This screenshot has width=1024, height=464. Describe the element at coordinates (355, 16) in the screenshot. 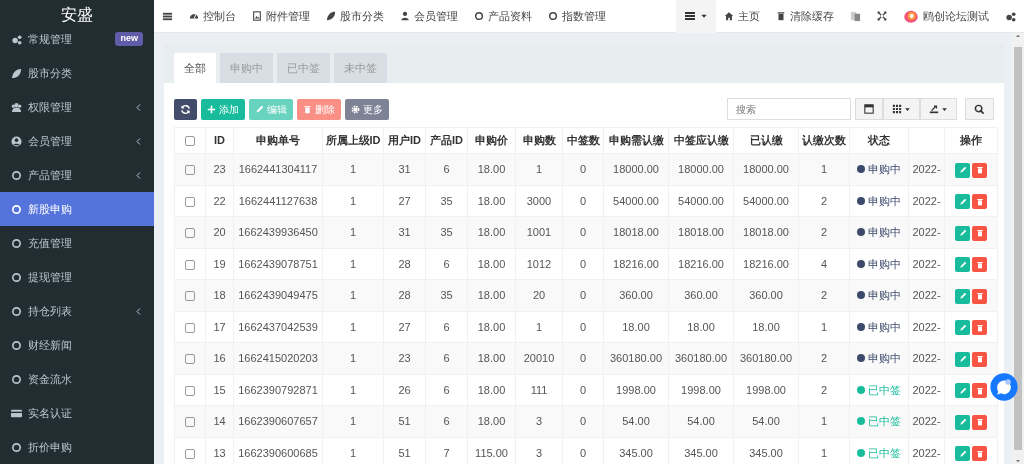

I see `nav-link: 股市分类` at that location.